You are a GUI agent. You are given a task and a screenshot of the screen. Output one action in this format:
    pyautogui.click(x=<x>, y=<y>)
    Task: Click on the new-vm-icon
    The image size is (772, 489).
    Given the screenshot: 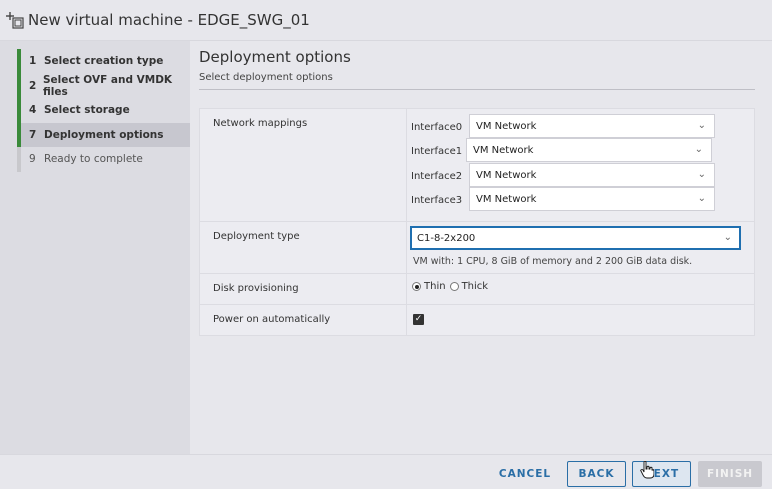 What is the action you would take?
    pyautogui.click(x=15, y=20)
    